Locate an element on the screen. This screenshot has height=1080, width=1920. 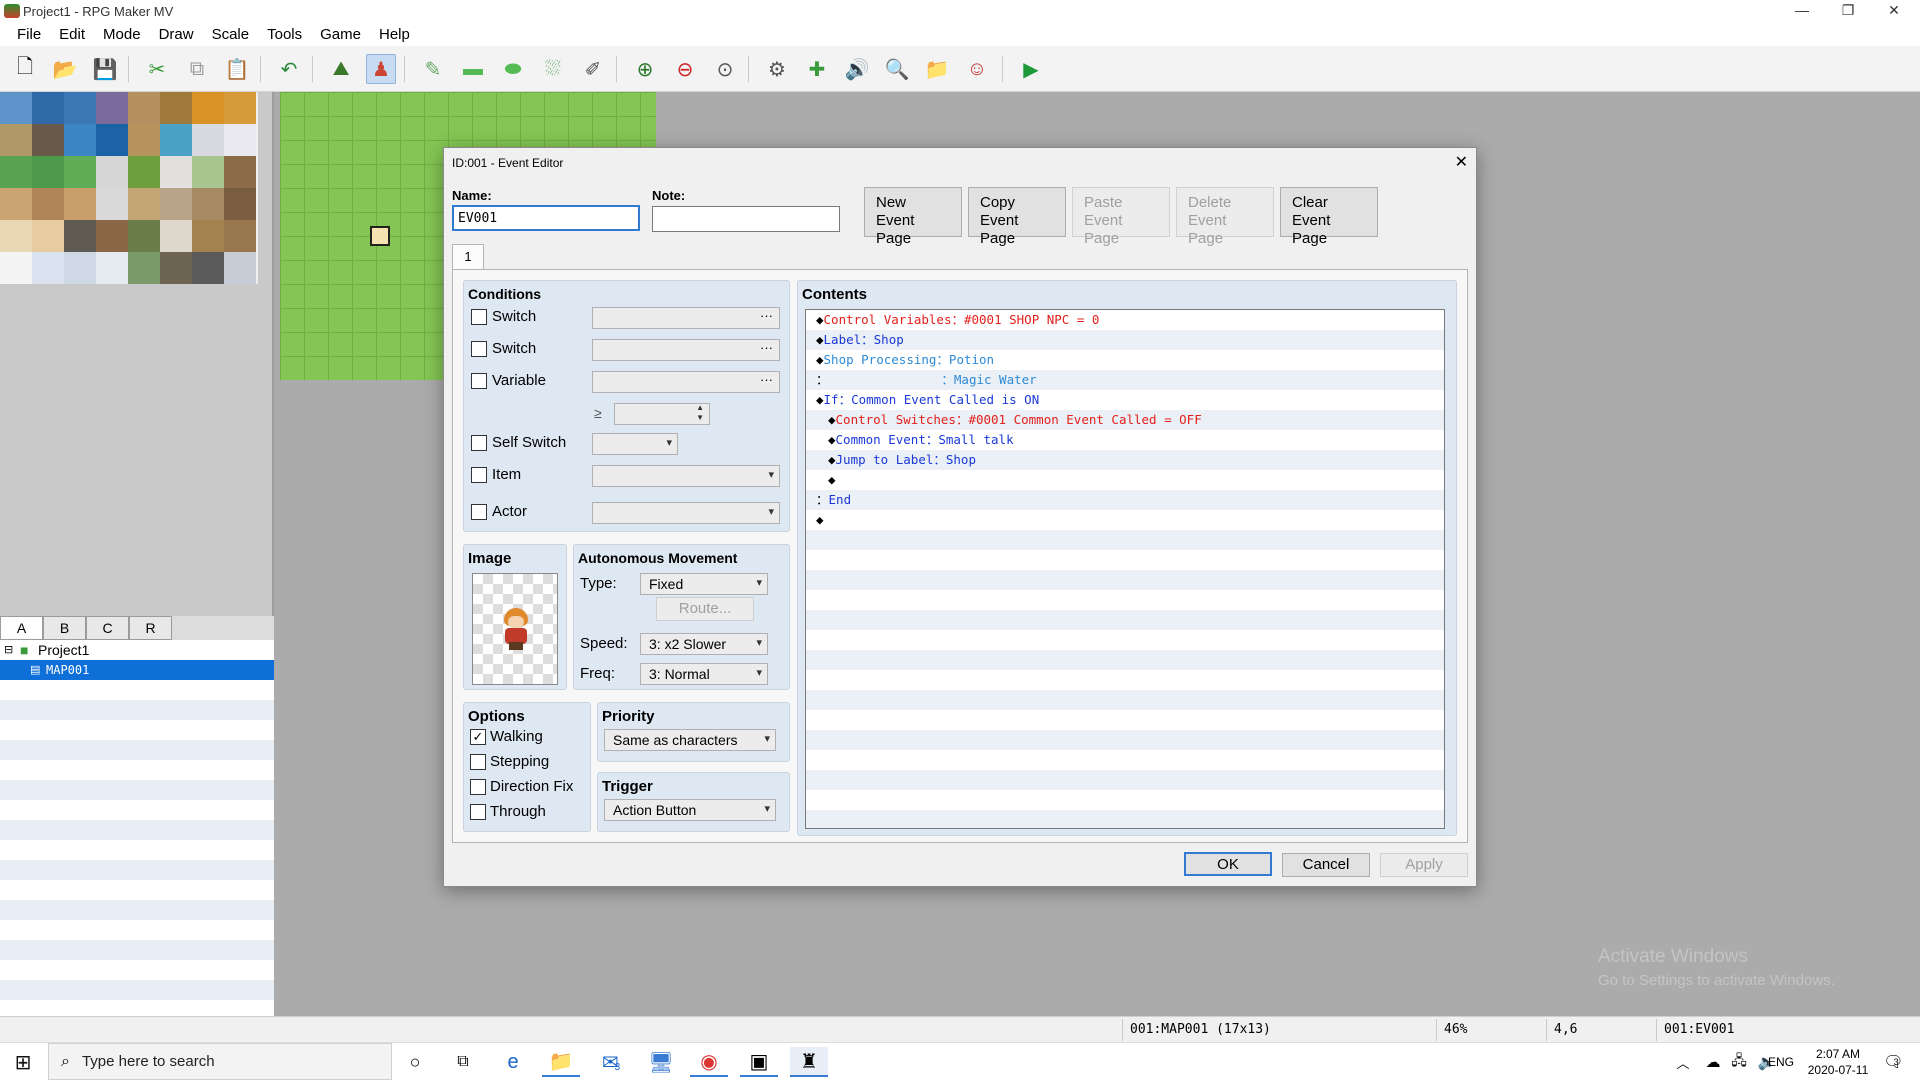
movement-speed-select: 3: x2 Slower ▾ is located at coordinates (704, 644).